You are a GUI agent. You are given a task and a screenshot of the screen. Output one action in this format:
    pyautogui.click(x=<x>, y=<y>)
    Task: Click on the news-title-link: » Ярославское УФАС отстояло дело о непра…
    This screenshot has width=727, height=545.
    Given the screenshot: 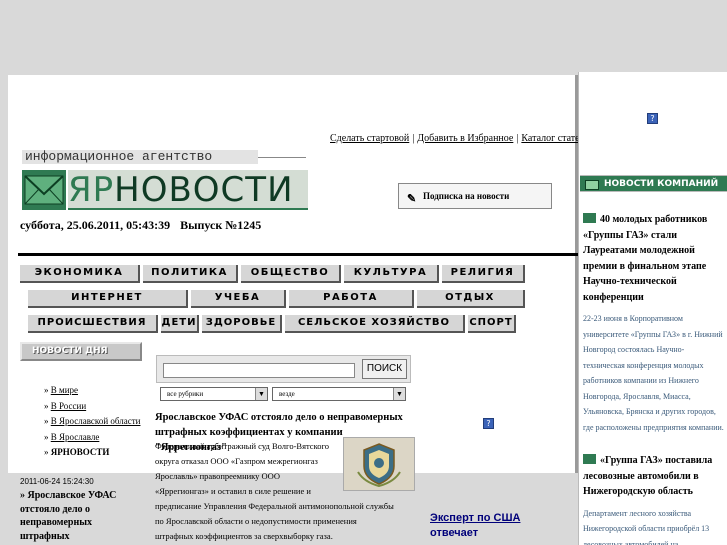 What is the action you would take?
    pyautogui.click(x=80, y=516)
    